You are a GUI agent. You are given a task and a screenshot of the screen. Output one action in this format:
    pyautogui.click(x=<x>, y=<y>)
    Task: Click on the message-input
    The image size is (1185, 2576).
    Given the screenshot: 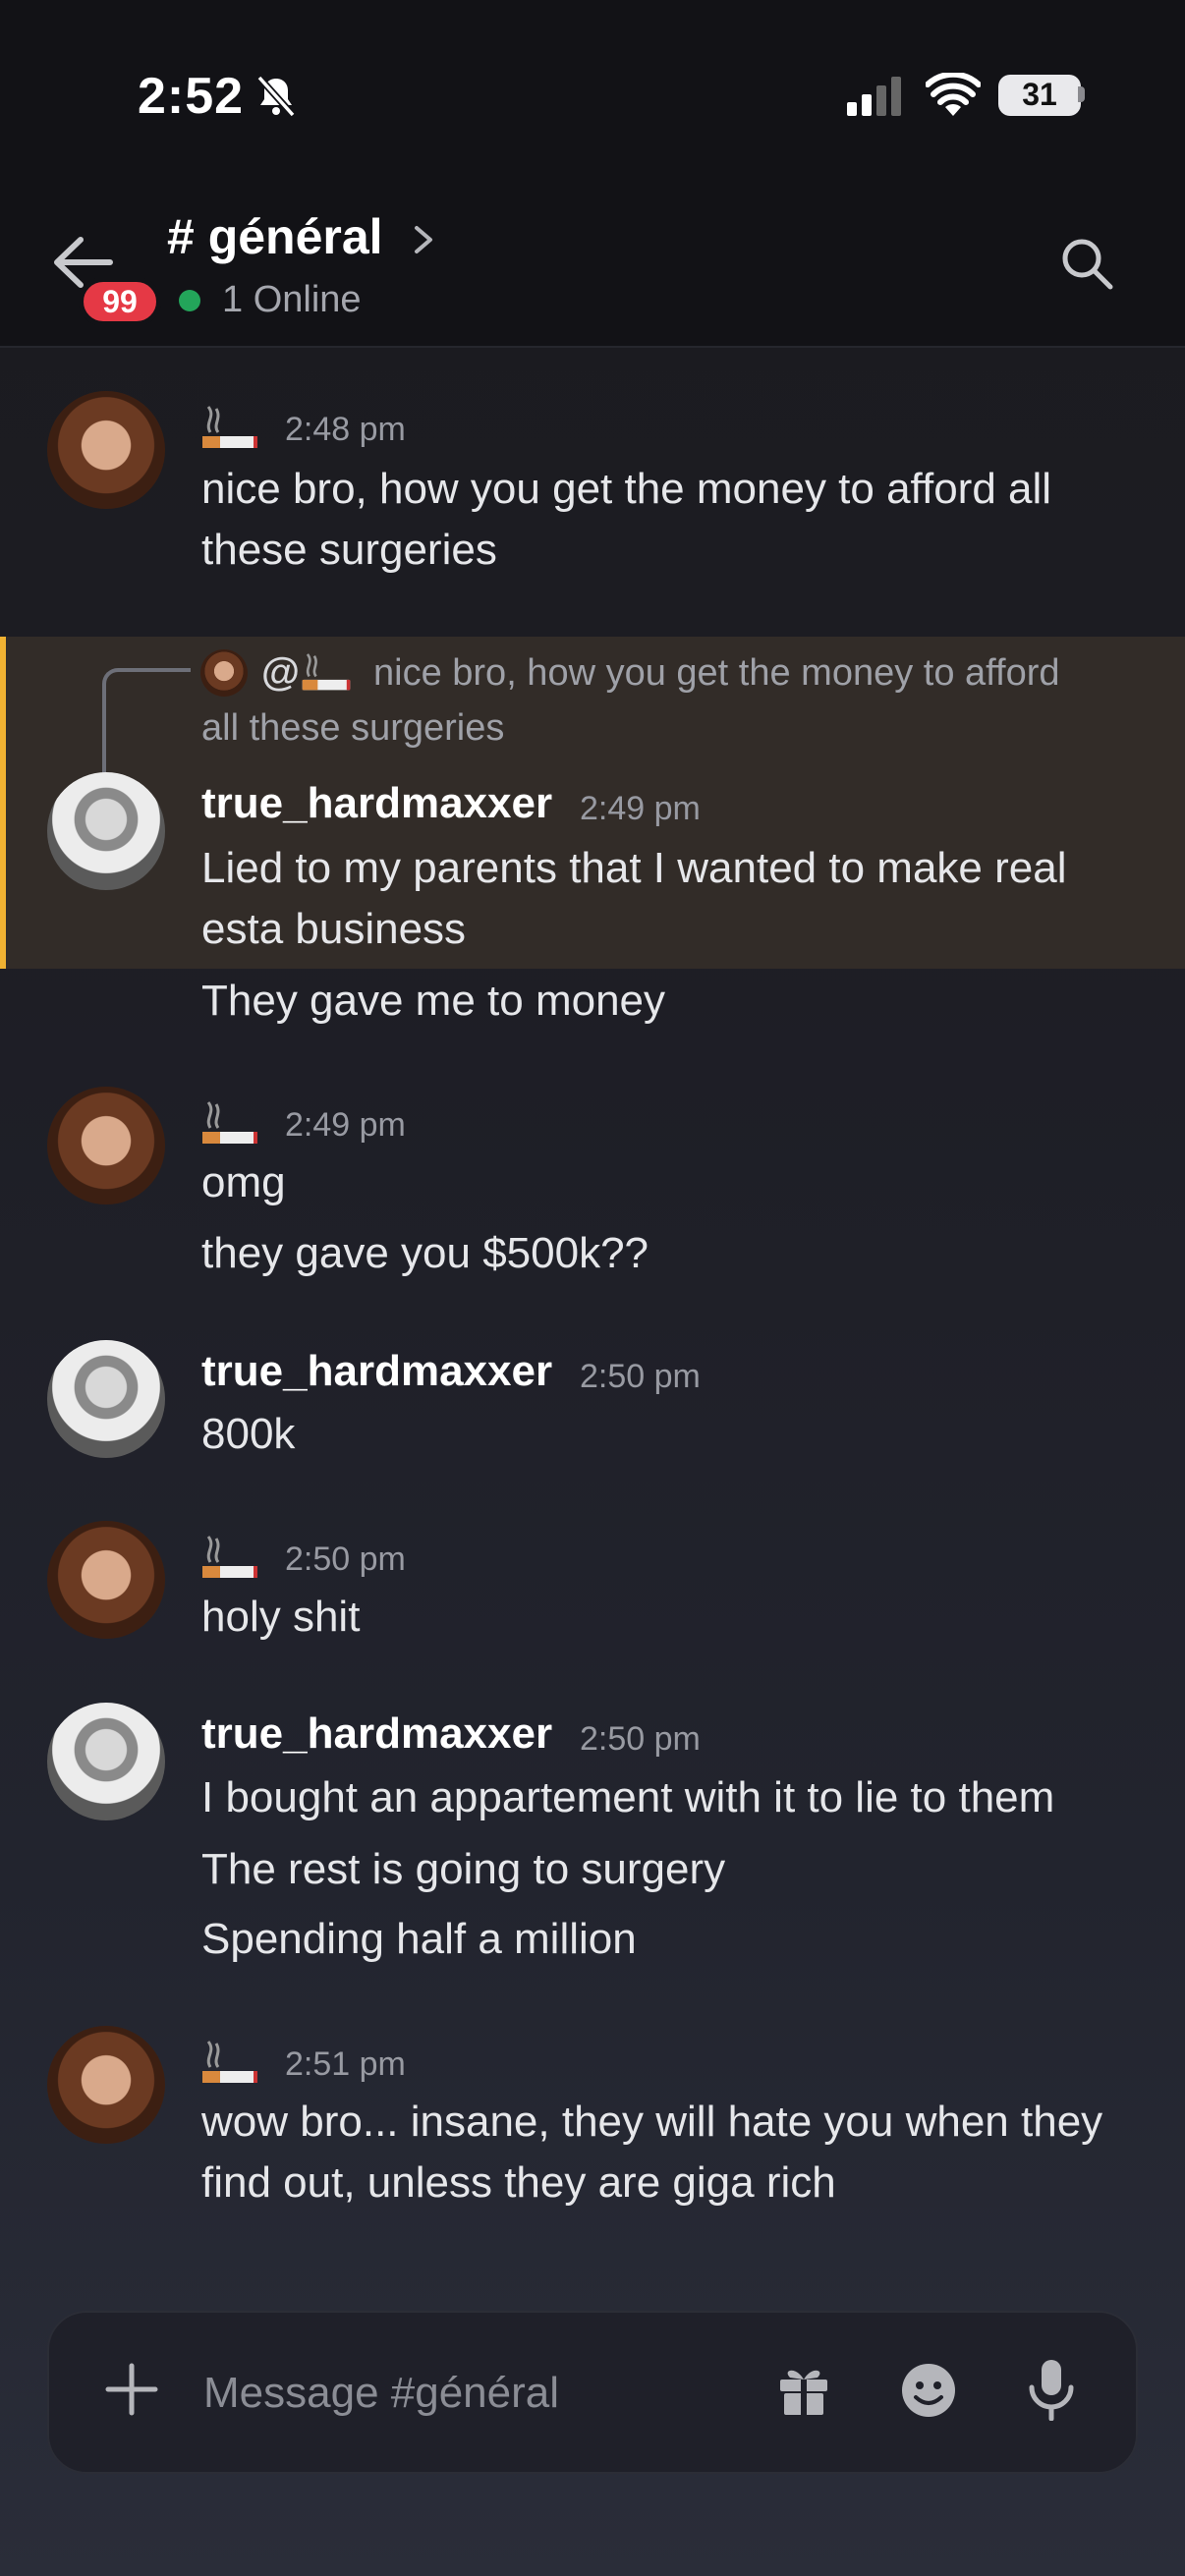 What is the action you would take?
    pyautogui.click(x=459, y=2393)
    